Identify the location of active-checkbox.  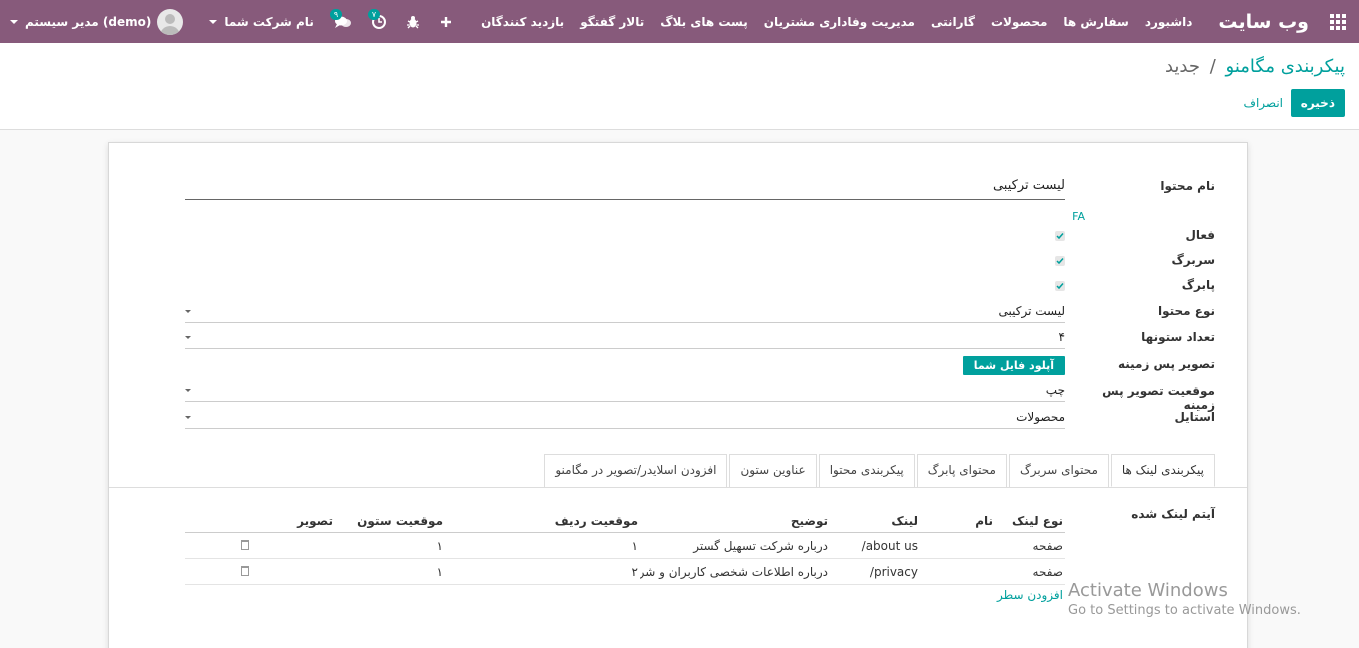
(1060, 236).